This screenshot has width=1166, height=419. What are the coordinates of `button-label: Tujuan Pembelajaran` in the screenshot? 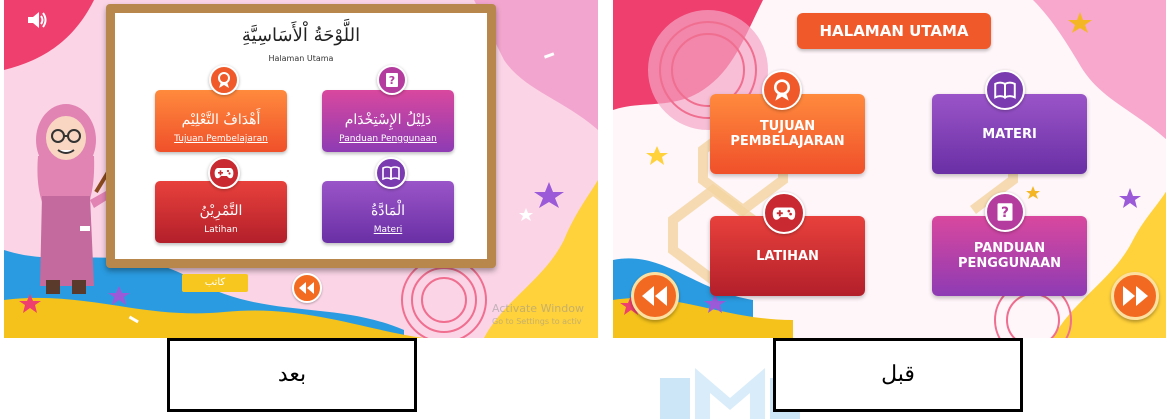 It's located at (221, 139).